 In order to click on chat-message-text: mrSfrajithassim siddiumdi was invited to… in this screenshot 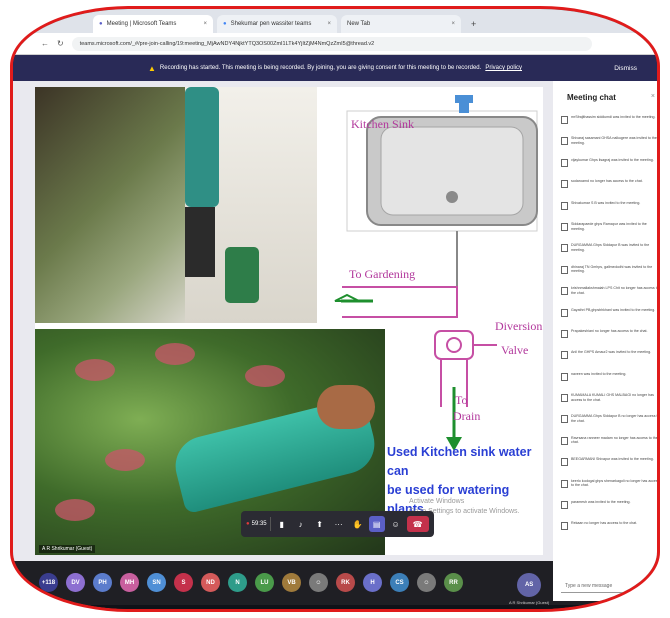, I will do `click(613, 117)`.